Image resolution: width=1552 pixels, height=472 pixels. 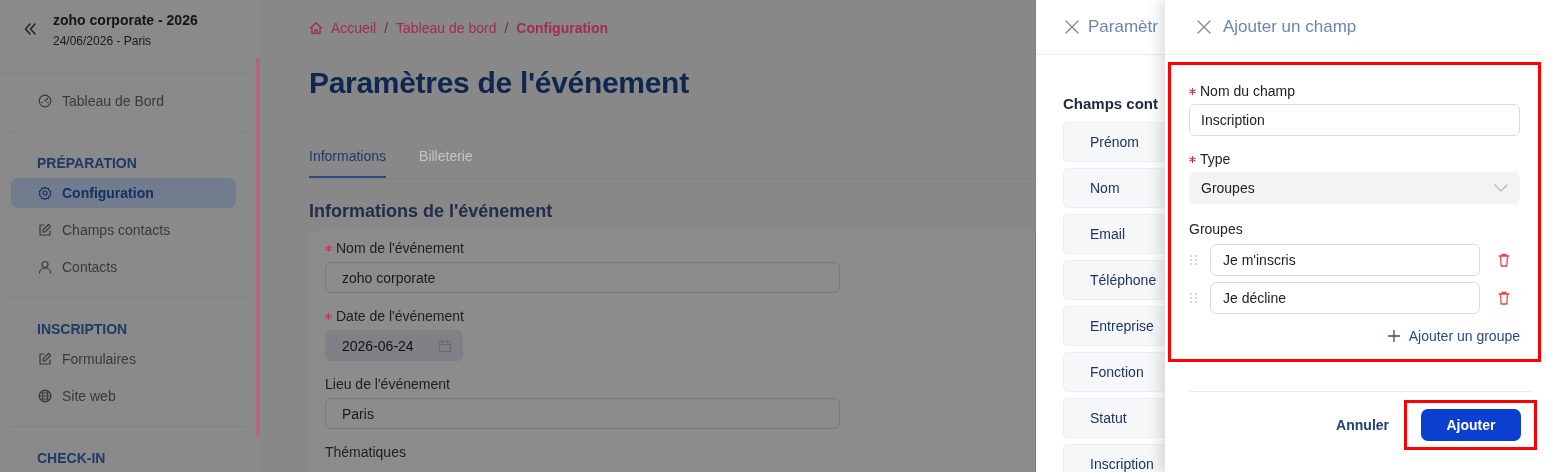 What do you see at coordinates (1114, 418) in the screenshot?
I see `contact-field-item: Statut` at bounding box center [1114, 418].